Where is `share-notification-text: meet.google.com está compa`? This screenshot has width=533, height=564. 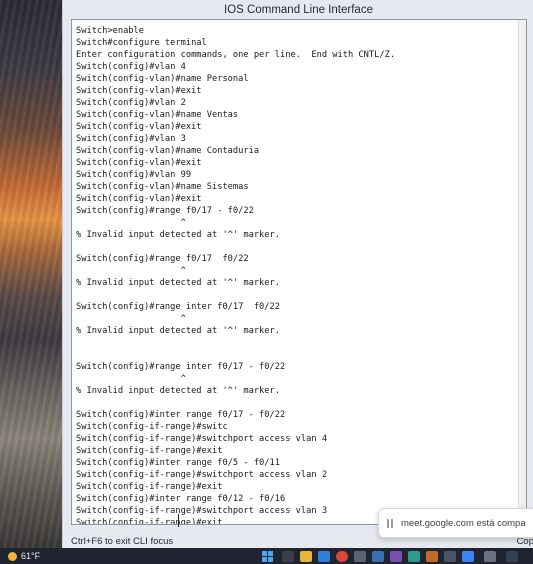
share-notification-text: meet.google.com está compa is located at coordinates (463, 523).